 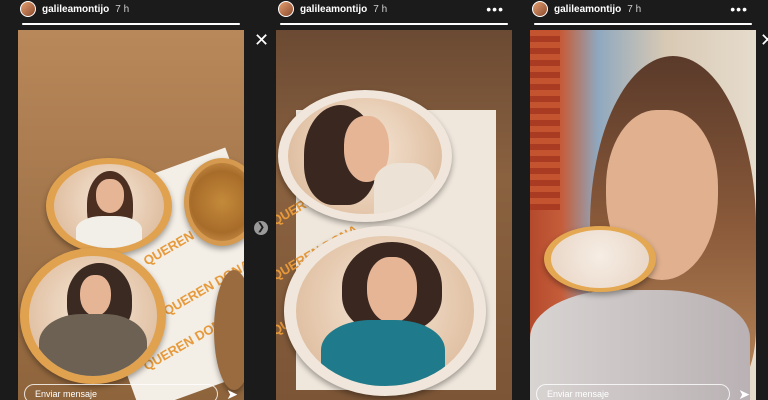 I want to click on studio-wall, so click(x=545, y=120).